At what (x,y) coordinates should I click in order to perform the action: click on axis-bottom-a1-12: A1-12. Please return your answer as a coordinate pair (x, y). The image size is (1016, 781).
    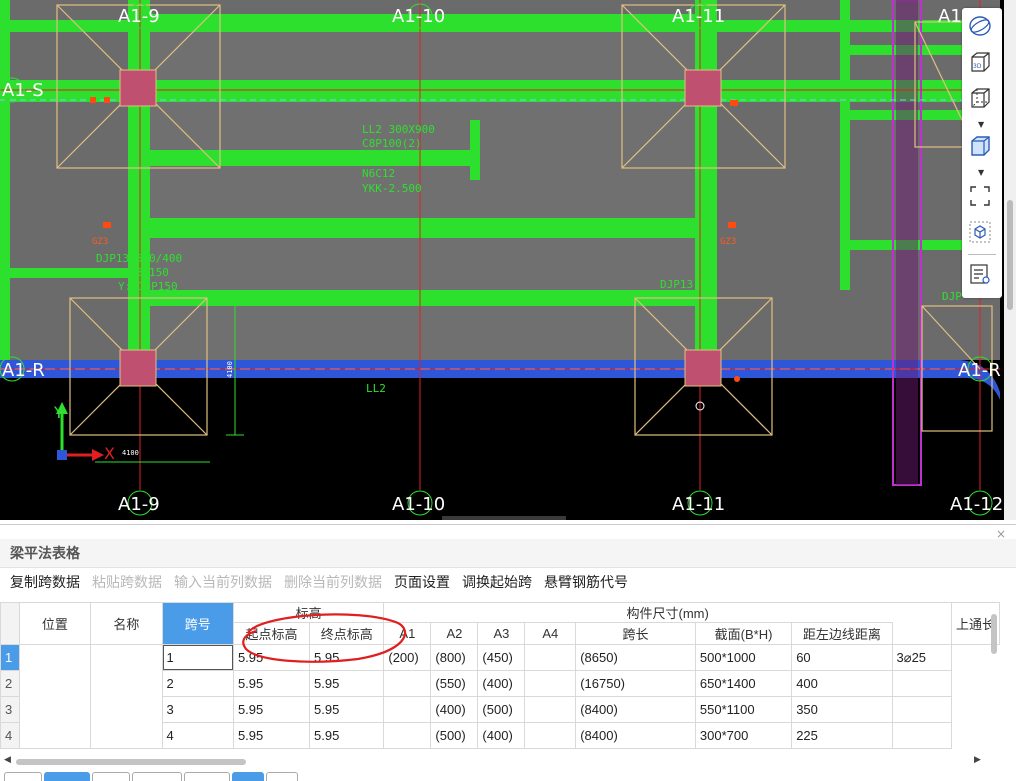
    Looking at the image, I should click on (976, 504).